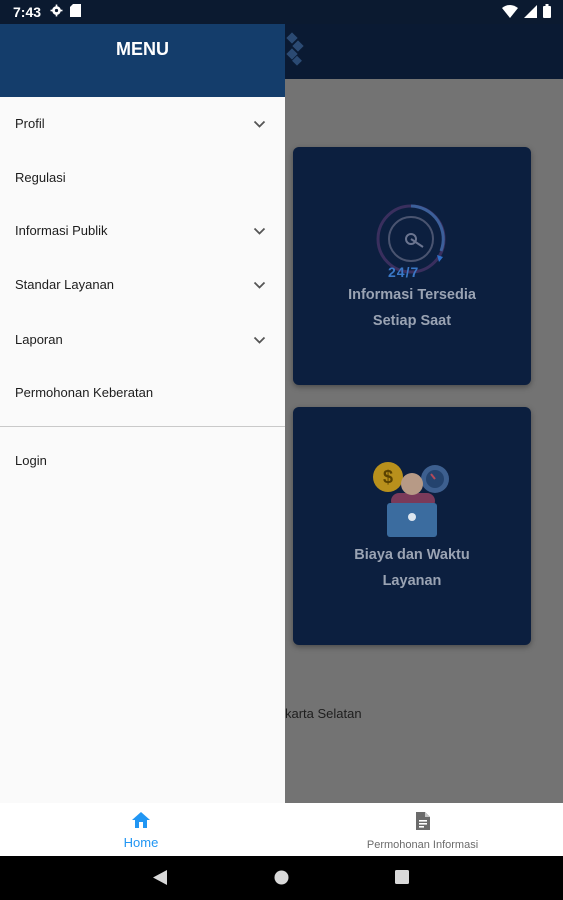  Describe the element at coordinates (40, 177) in the screenshot. I see `menu-item-label: Regulasi` at that location.